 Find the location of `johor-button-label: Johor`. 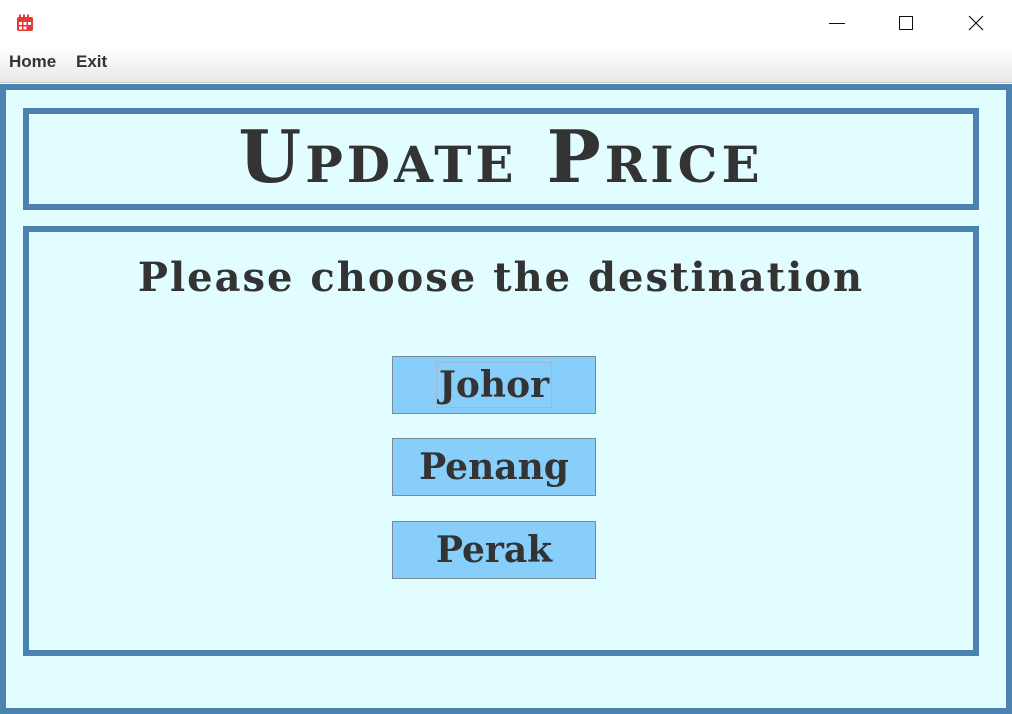

johor-button-label: Johor is located at coordinates (494, 385).